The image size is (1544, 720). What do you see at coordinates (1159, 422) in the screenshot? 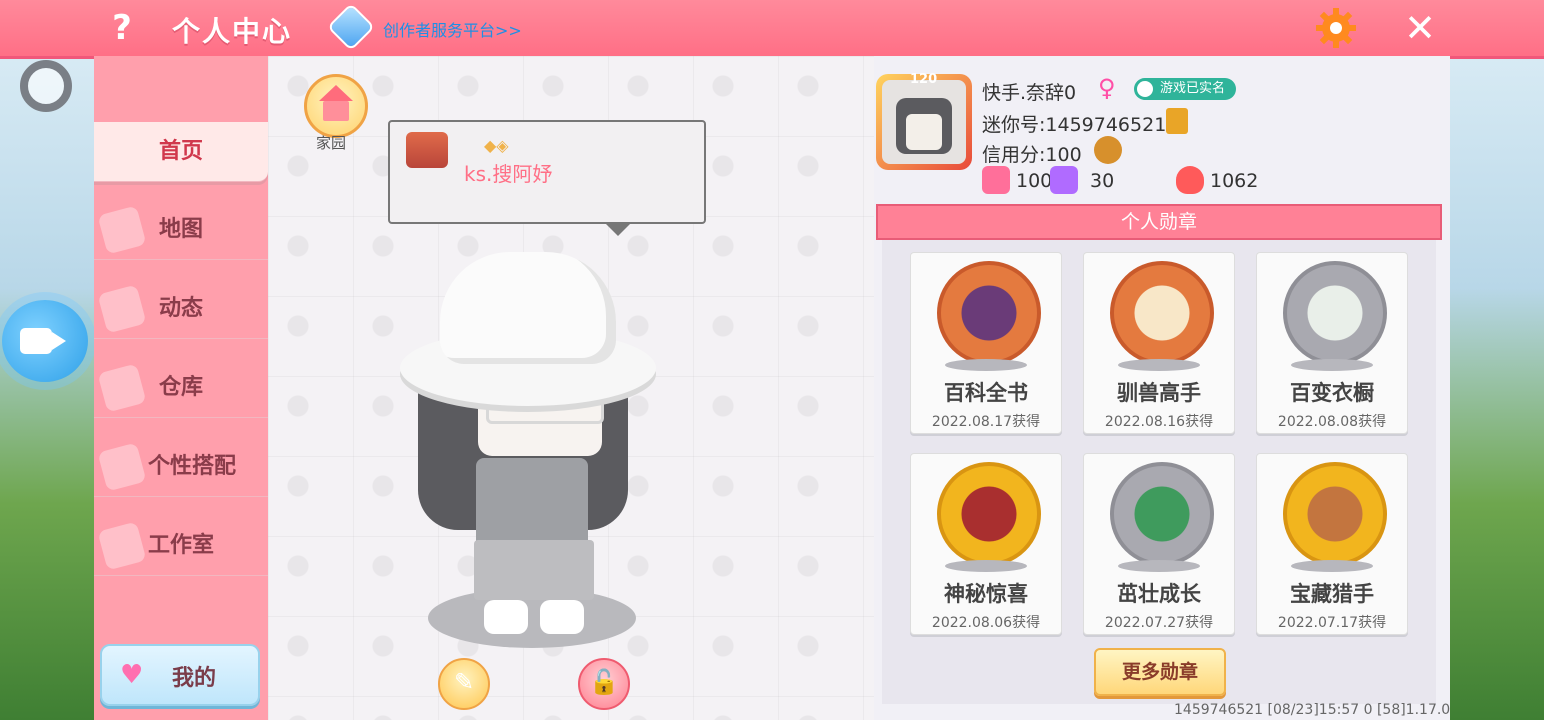
I see `medal-date: 2022.08.16获得` at bounding box center [1159, 422].